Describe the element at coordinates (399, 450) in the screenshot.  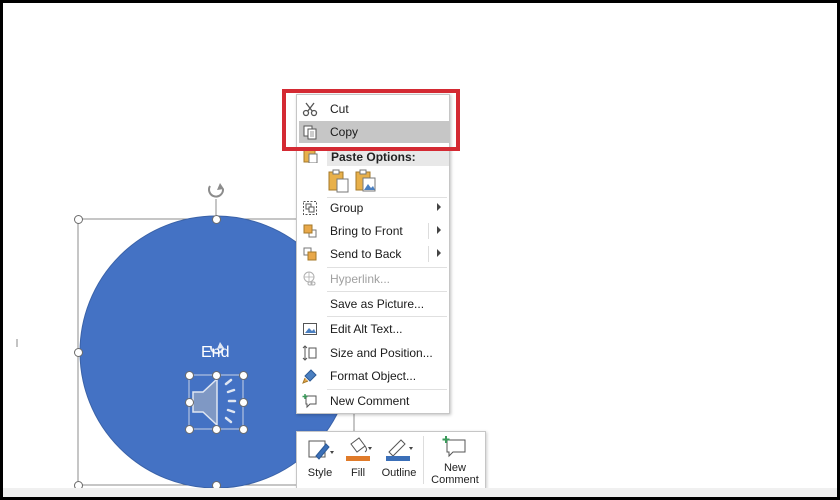
I see `shape-outline-icon` at that location.